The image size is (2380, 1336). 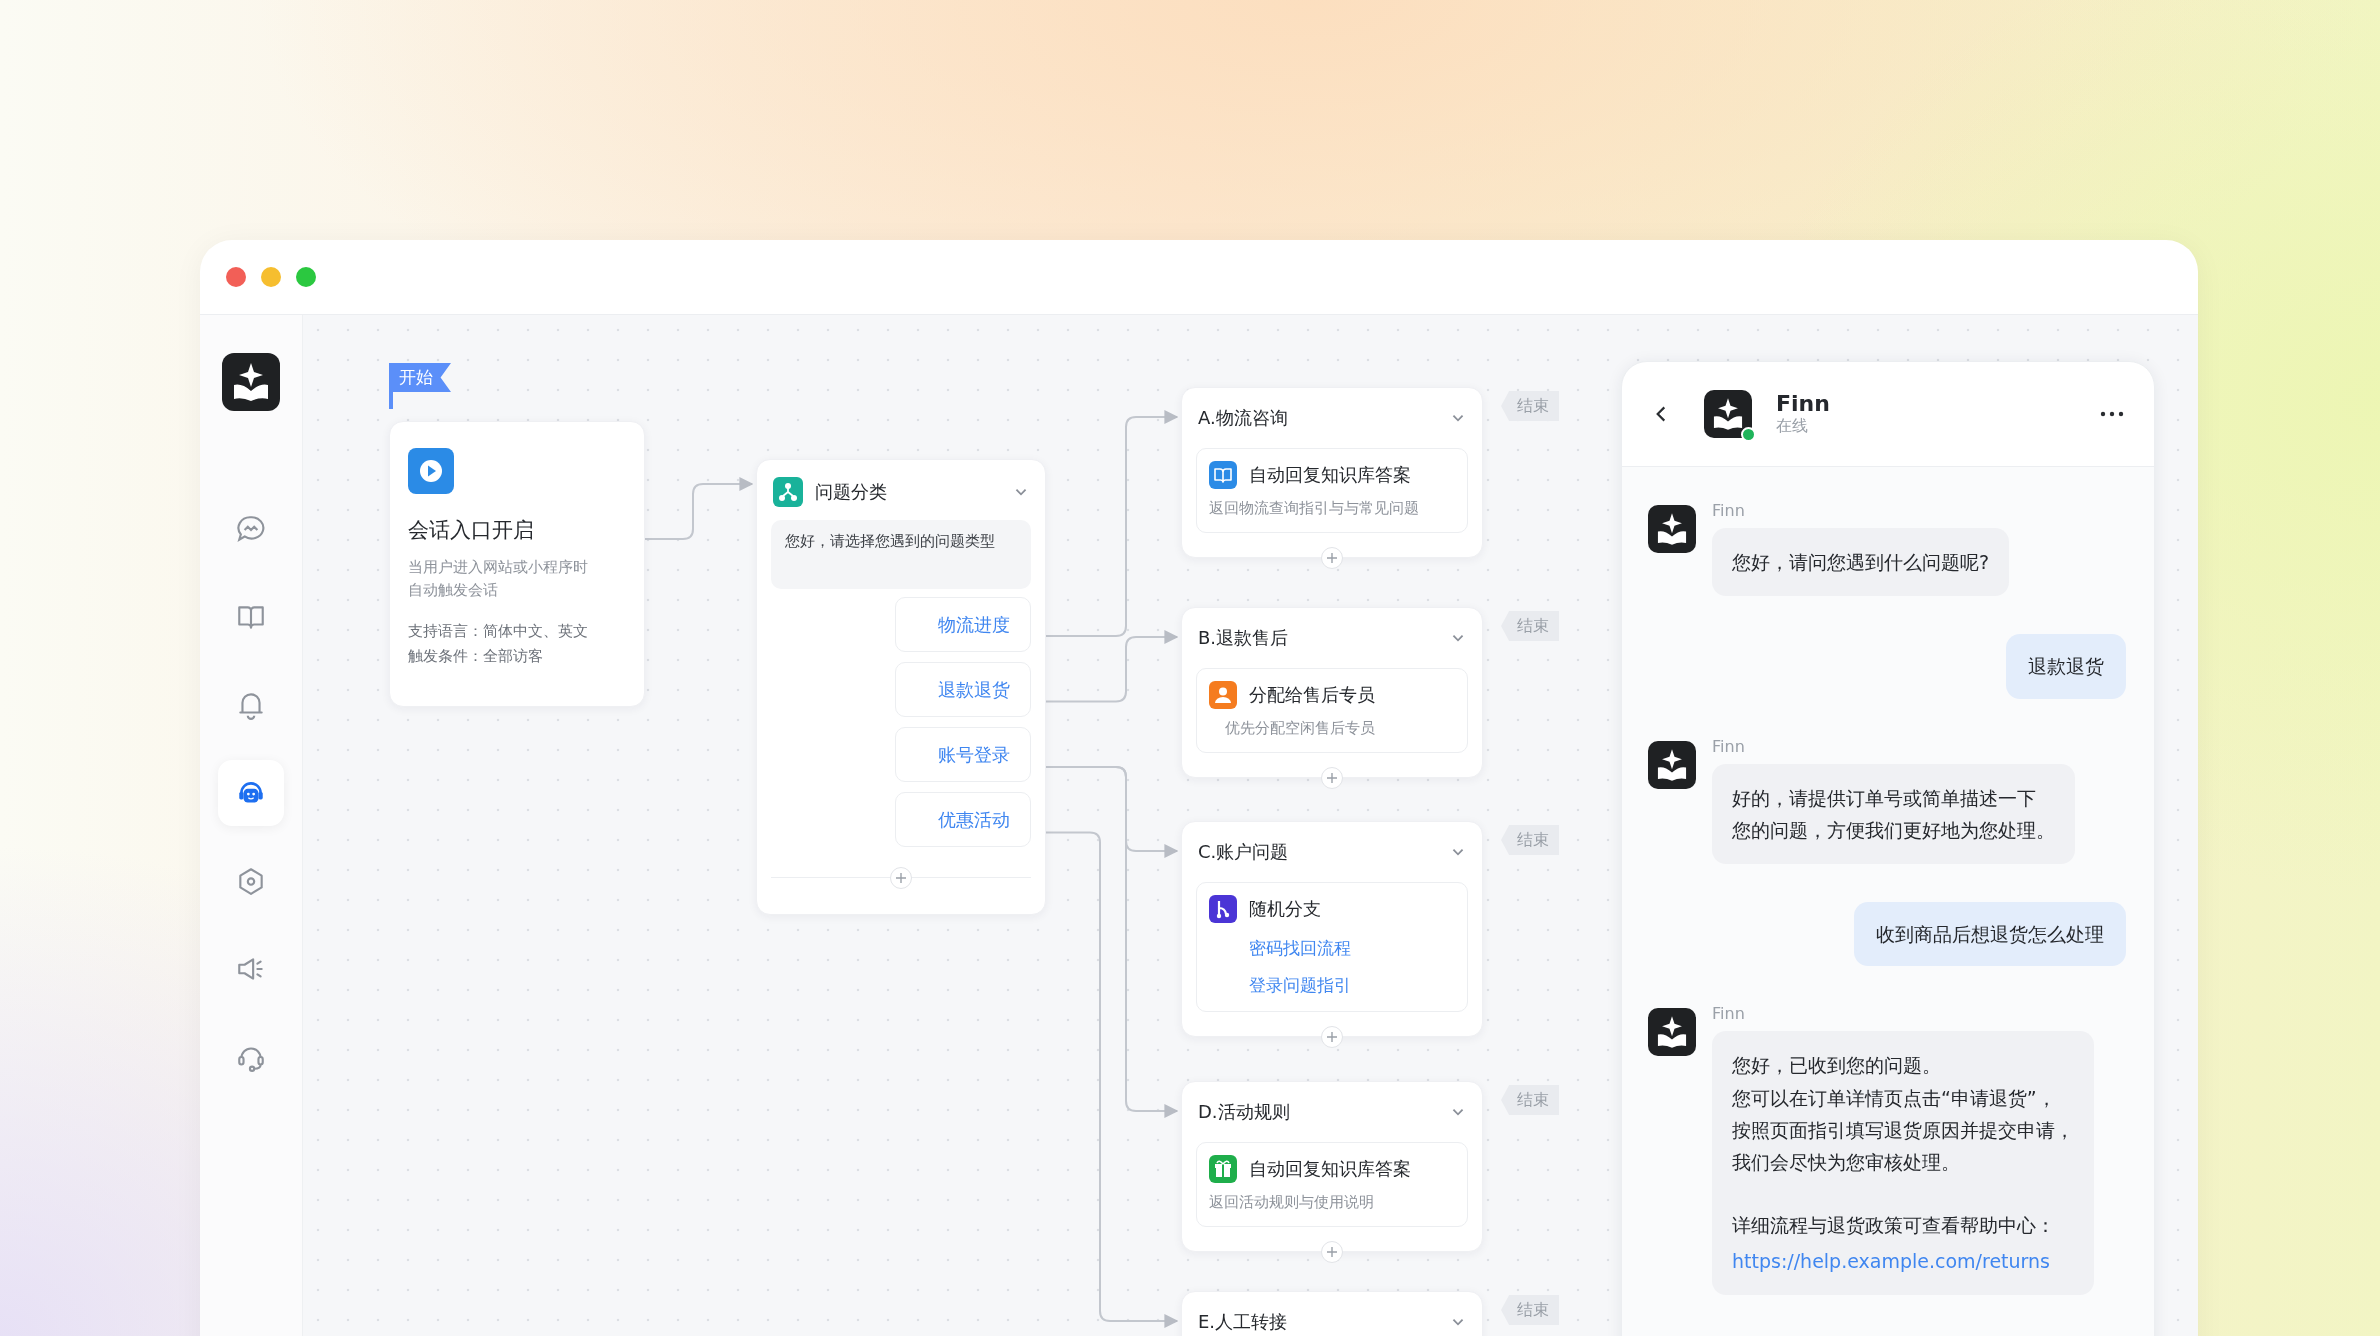 What do you see at coordinates (963, 624) in the screenshot?
I see `option-button: 物流进度` at bounding box center [963, 624].